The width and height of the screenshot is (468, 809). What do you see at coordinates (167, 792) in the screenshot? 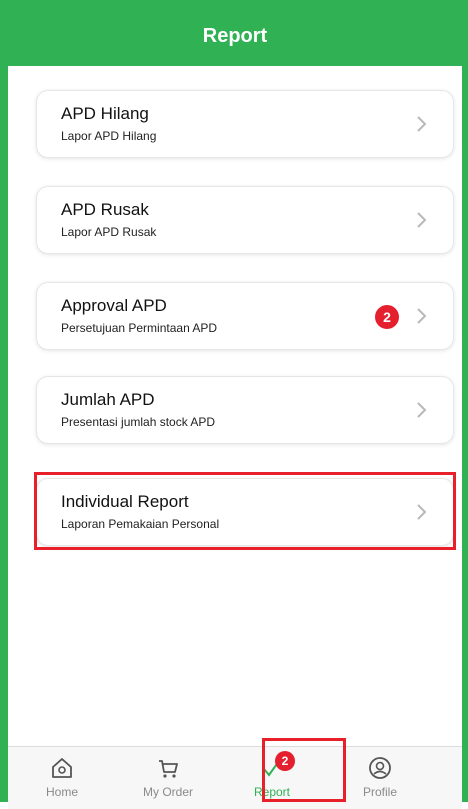
I see `tab-label: My Order` at bounding box center [167, 792].